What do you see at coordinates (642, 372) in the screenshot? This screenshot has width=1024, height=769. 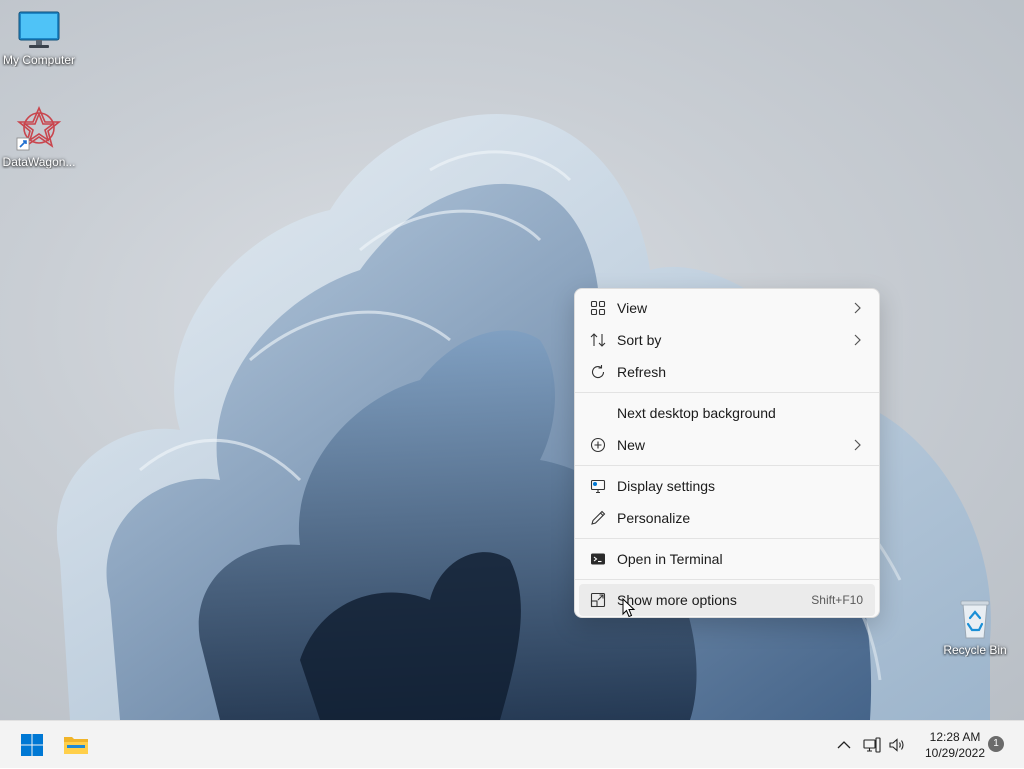 I see `menu-item-label: Refresh` at bounding box center [642, 372].